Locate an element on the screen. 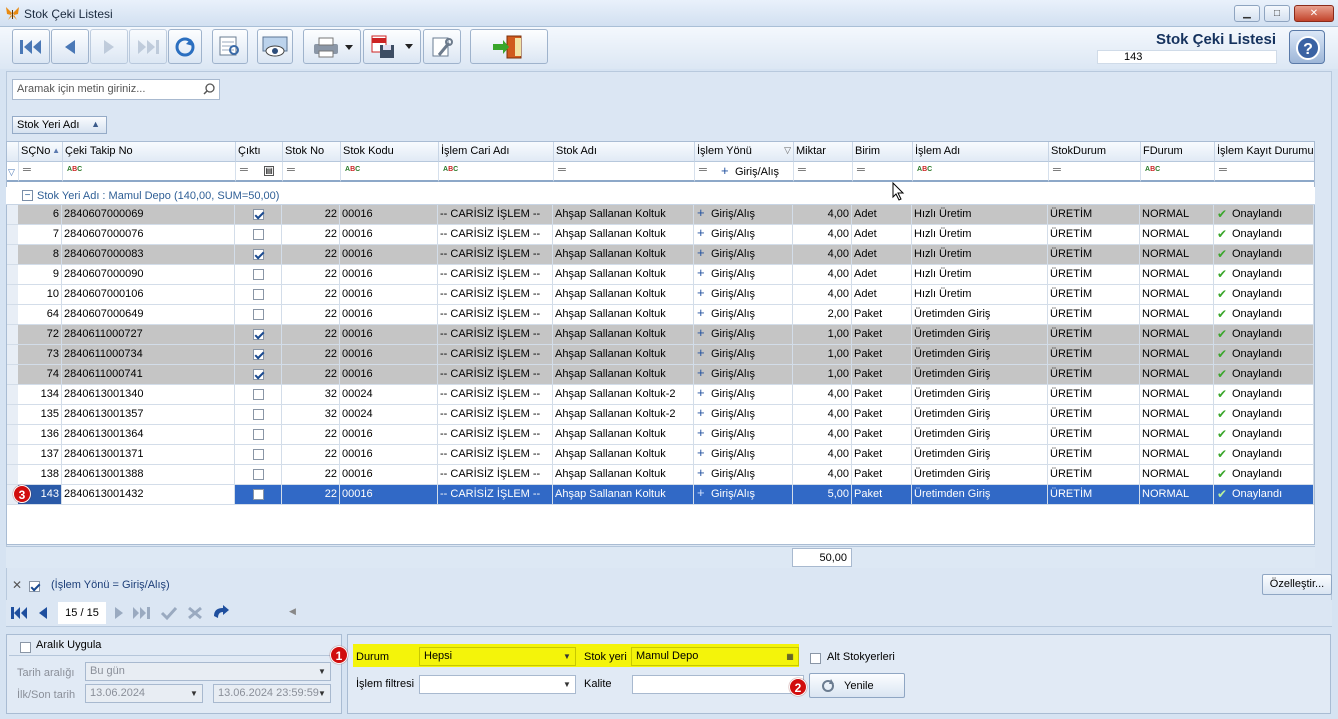 This screenshot has width=1338, height=719. col-stok-adi-header: Stok Adı is located at coordinates (624, 152).